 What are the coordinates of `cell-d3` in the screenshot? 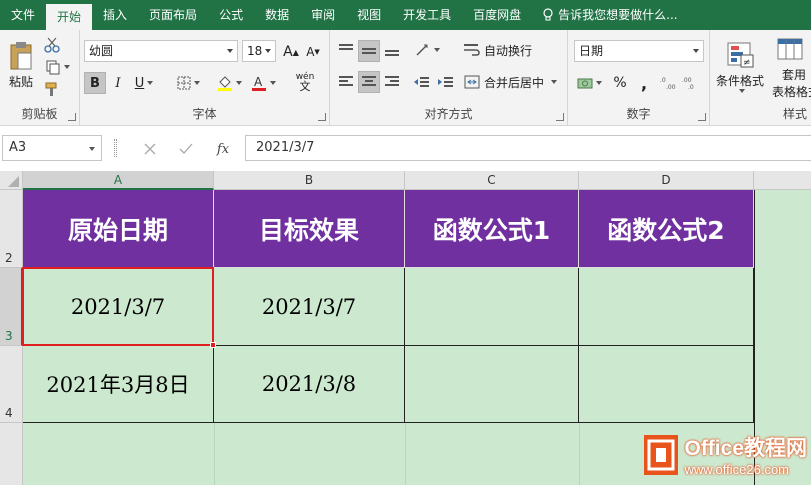 It's located at (666, 307).